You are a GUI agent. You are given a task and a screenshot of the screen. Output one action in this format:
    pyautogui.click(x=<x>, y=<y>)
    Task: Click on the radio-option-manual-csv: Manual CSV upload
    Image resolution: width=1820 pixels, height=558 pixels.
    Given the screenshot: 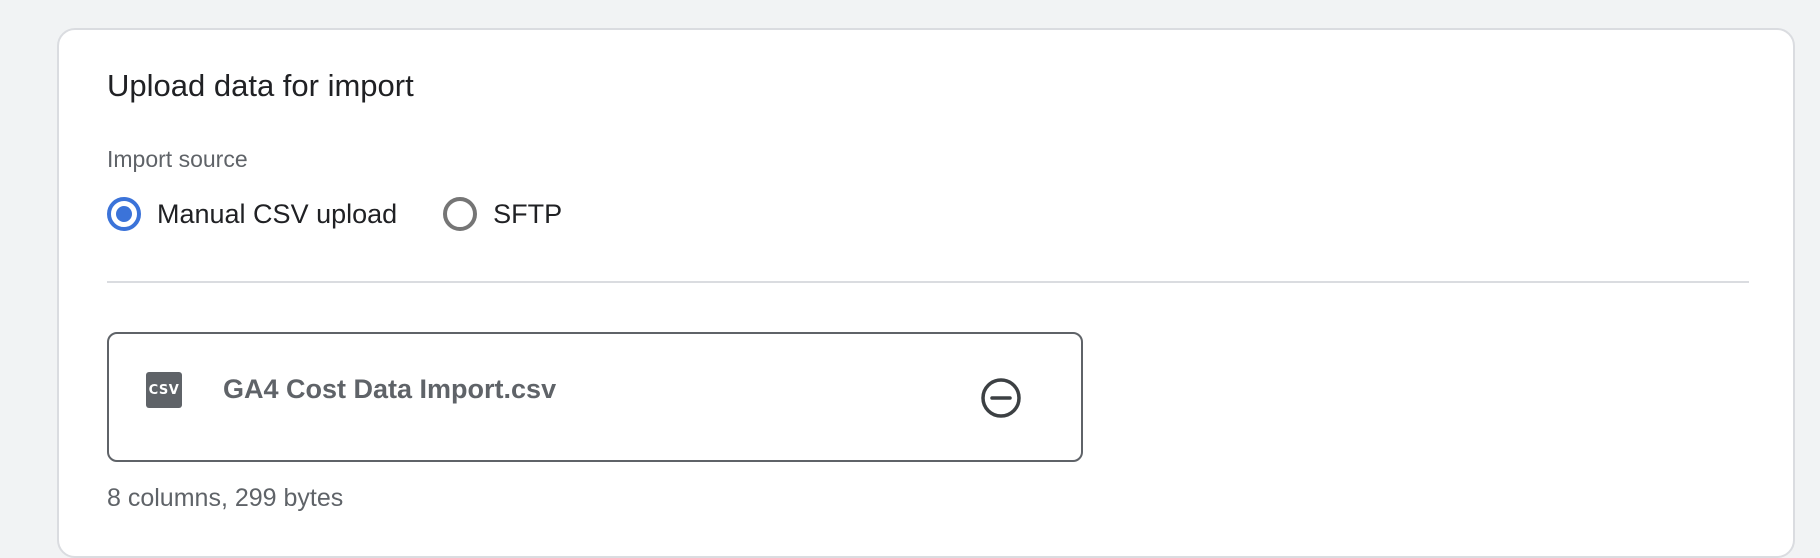 What is the action you would take?
    pyautogui.click(x=252, y=214)
    